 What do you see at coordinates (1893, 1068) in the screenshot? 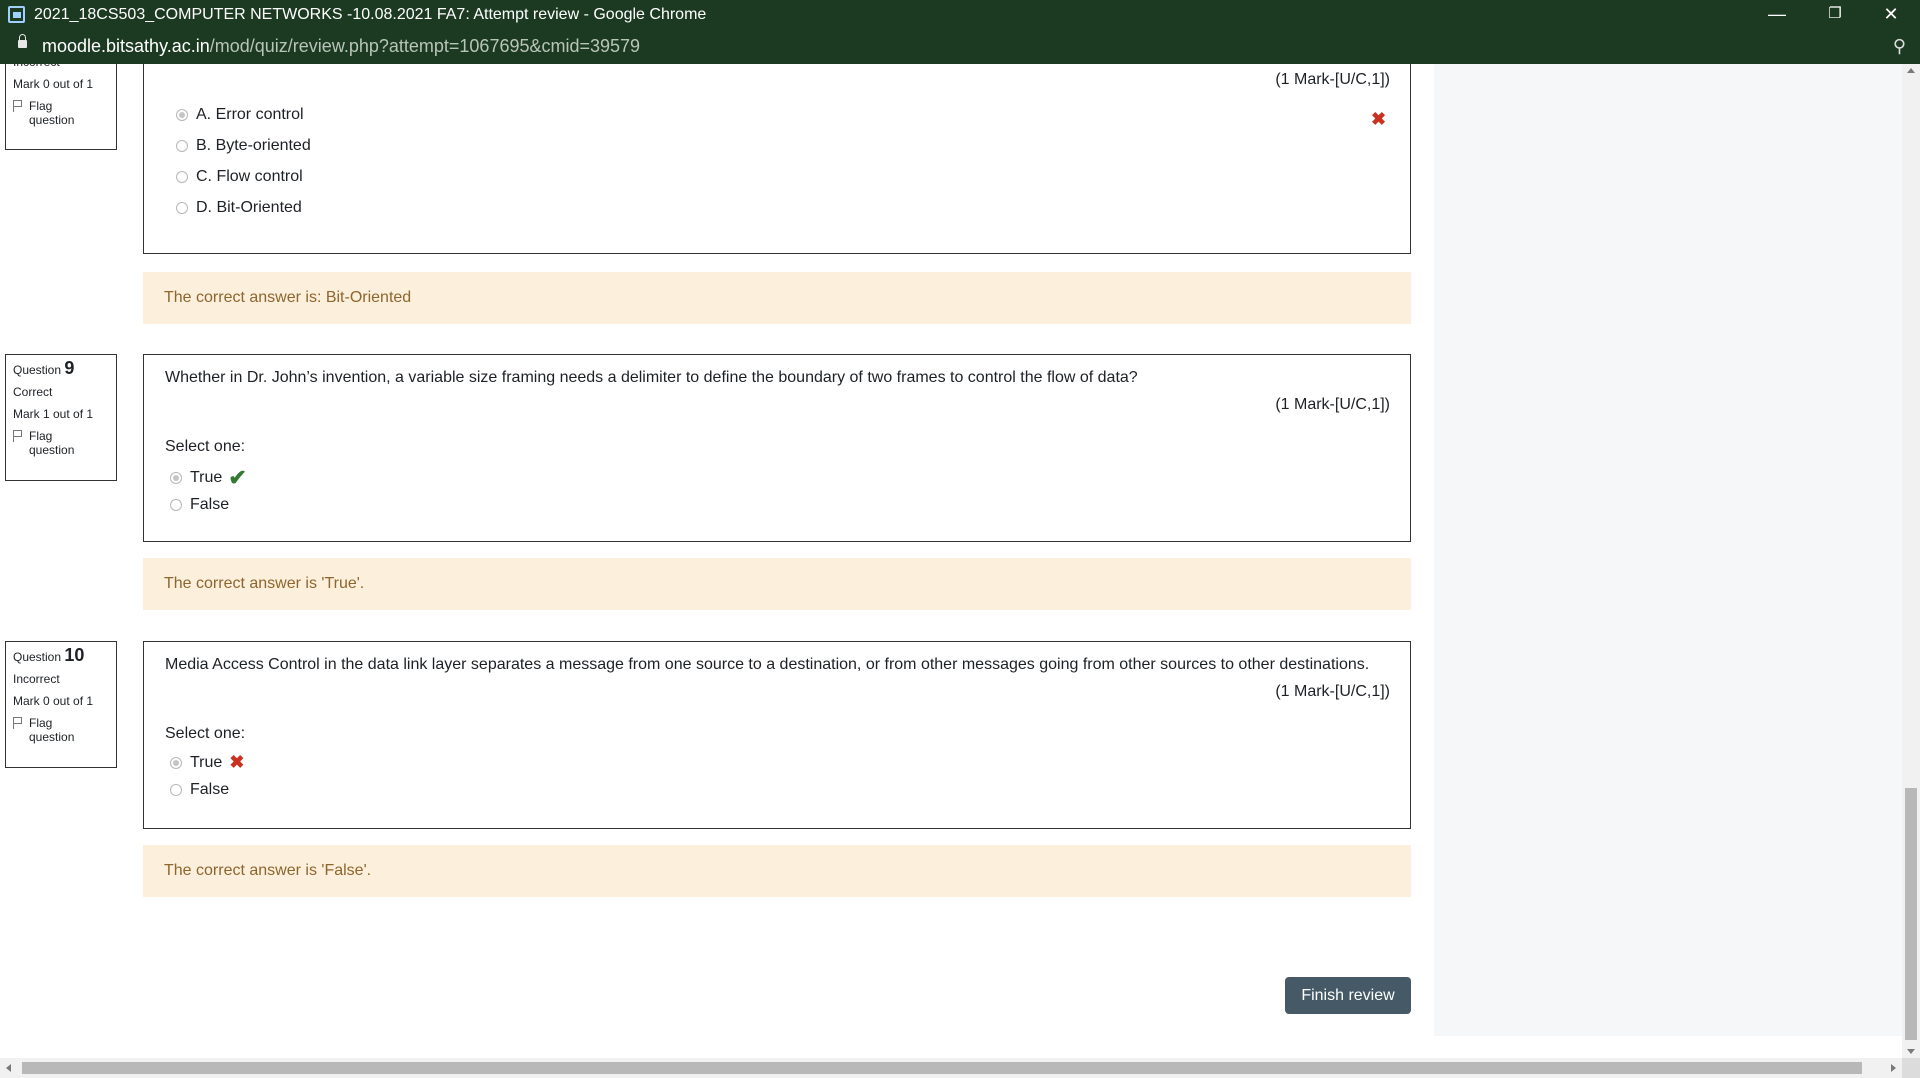
I see `scroll-right-arrow-icon` at bounding box center [1893, 1068].